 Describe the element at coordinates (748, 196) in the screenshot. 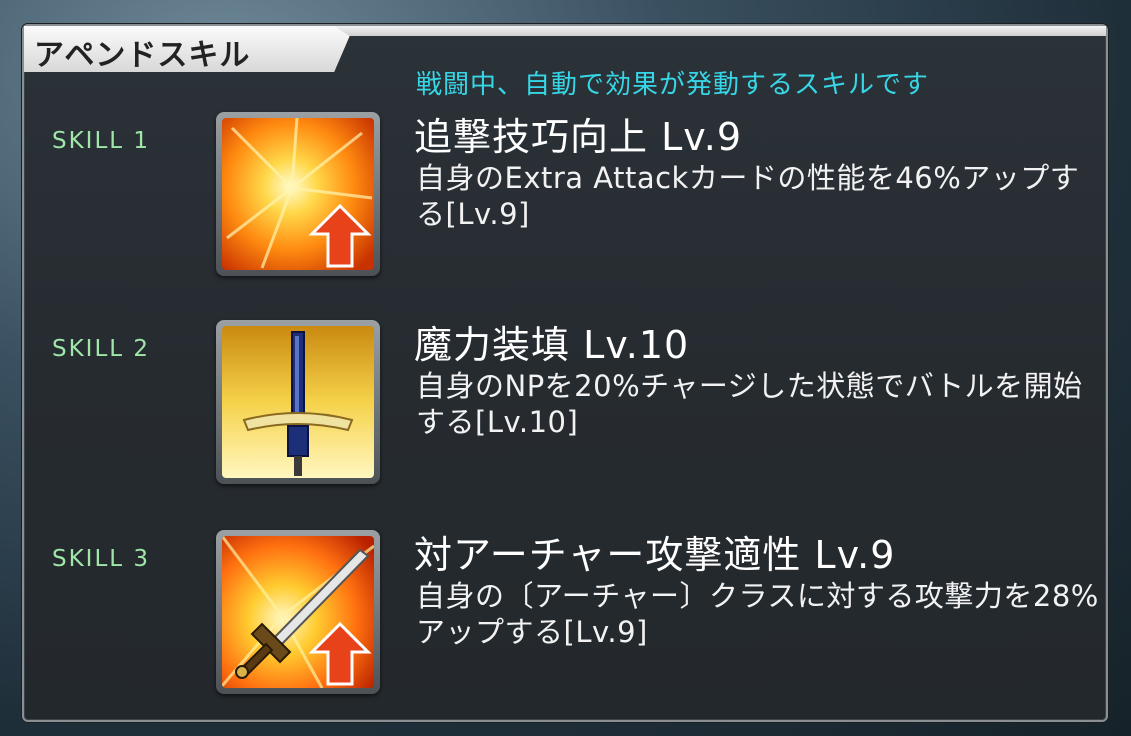

I see `skill-description: 自身のExtra Attackカードの性能を46%アップする[Lv.9]` at that location.